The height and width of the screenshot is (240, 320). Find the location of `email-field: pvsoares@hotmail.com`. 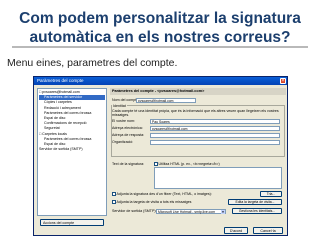

email-field: pvsoares@hotmail.com is located at coordinates (215, 128).